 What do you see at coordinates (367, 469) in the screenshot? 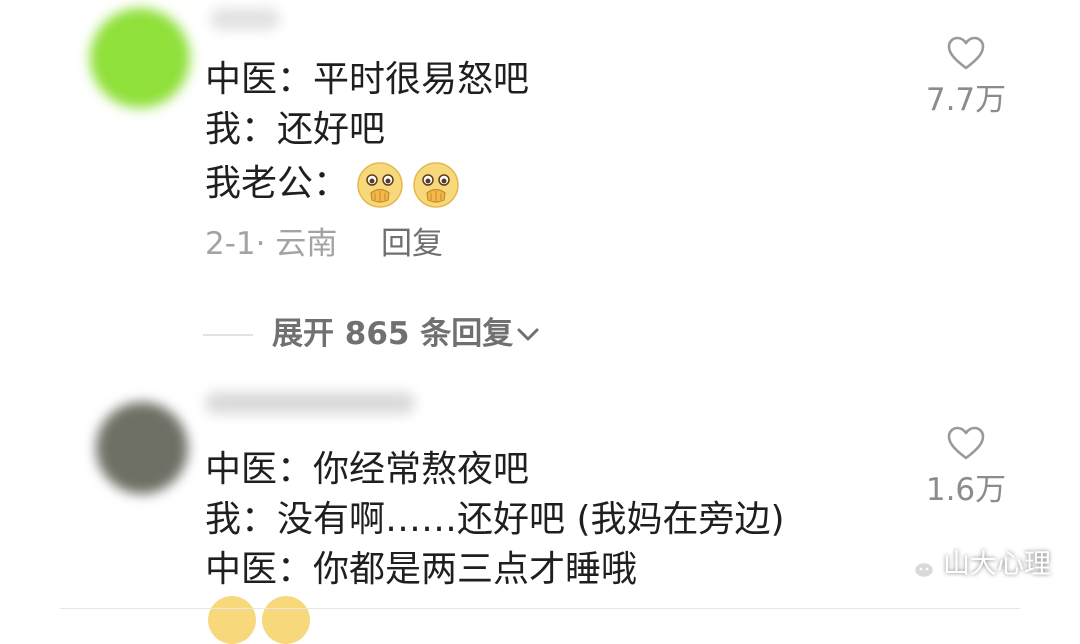
I see `comment-line: 中医：你经常熬夜吧` at bounding box center [367, 469].